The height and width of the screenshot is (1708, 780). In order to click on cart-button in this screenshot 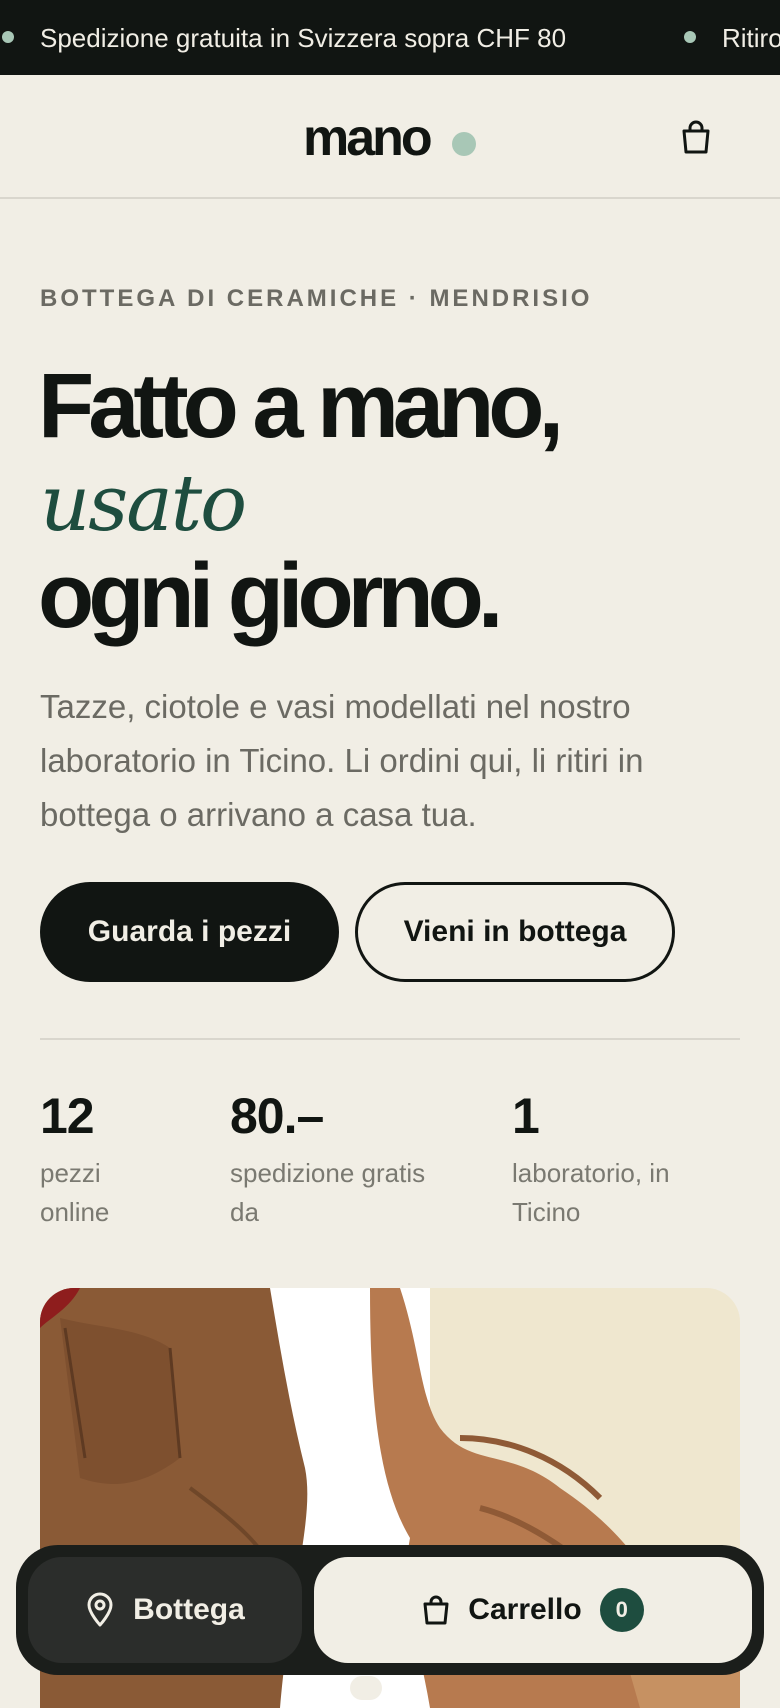, I will do `click(696, 137)`.